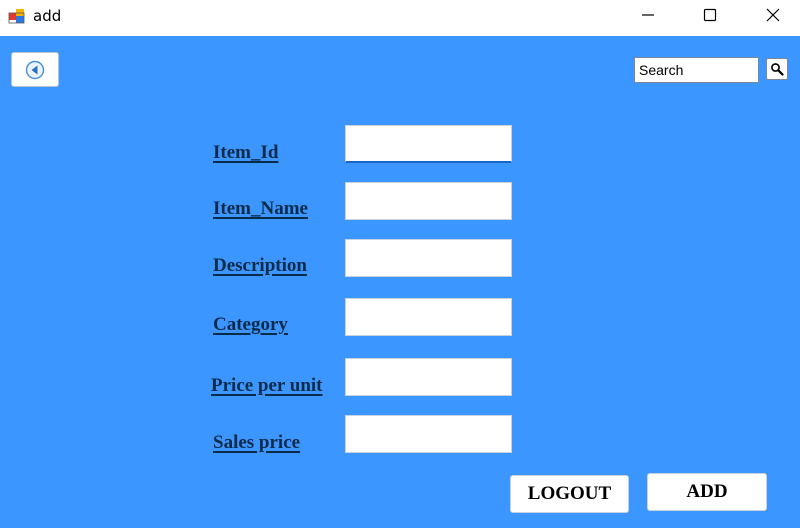  I want to click on sales-price-label: Sales price, so click(257, 442).